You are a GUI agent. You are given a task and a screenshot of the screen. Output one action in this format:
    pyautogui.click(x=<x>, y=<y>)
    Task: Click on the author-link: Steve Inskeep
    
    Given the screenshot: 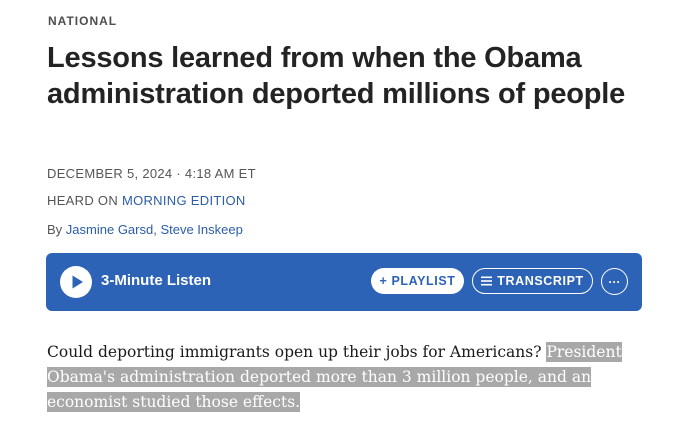 What is the action you would take?
    pyautogui.click(x=201, y=229)
    